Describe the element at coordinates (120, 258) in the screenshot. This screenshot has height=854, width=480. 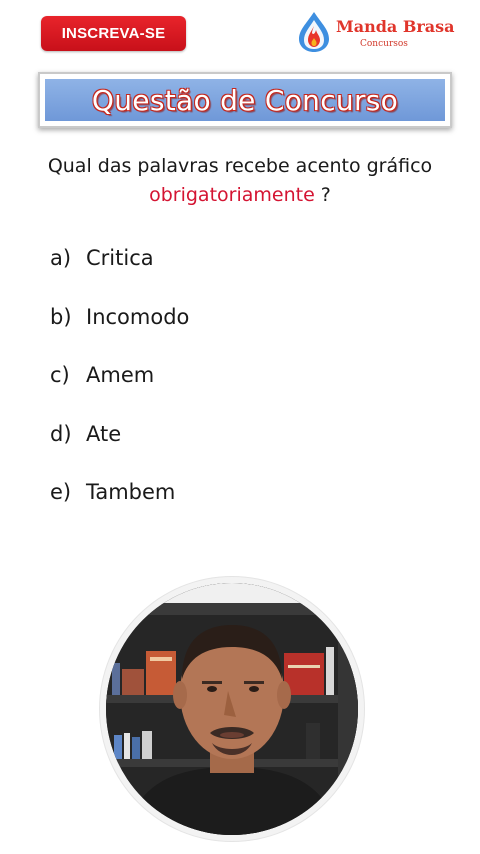
I see `option-text: Critica` at that location.